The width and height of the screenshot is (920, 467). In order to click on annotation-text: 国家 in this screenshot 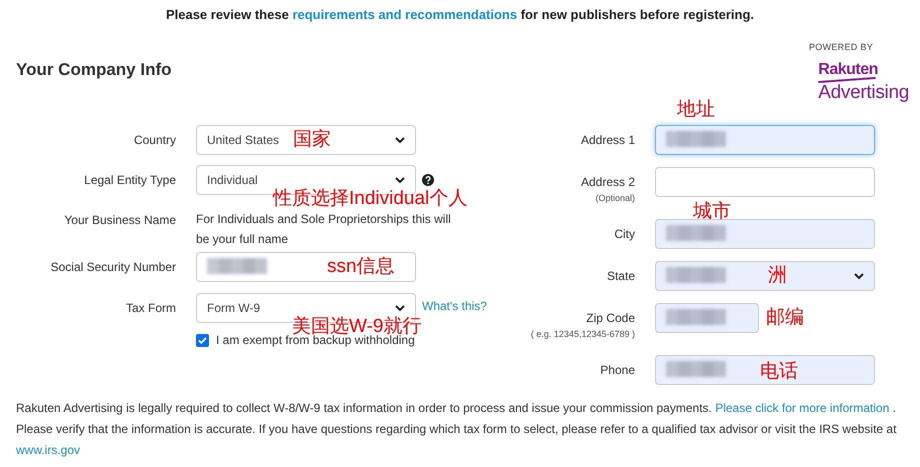, I will do `click(312, 139)`.